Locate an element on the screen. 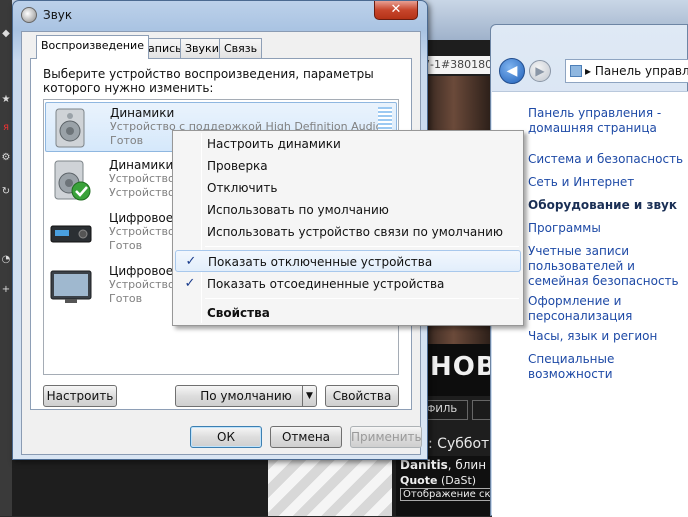  menu-item-properties: Свойства is located at coordinates (348, 313).